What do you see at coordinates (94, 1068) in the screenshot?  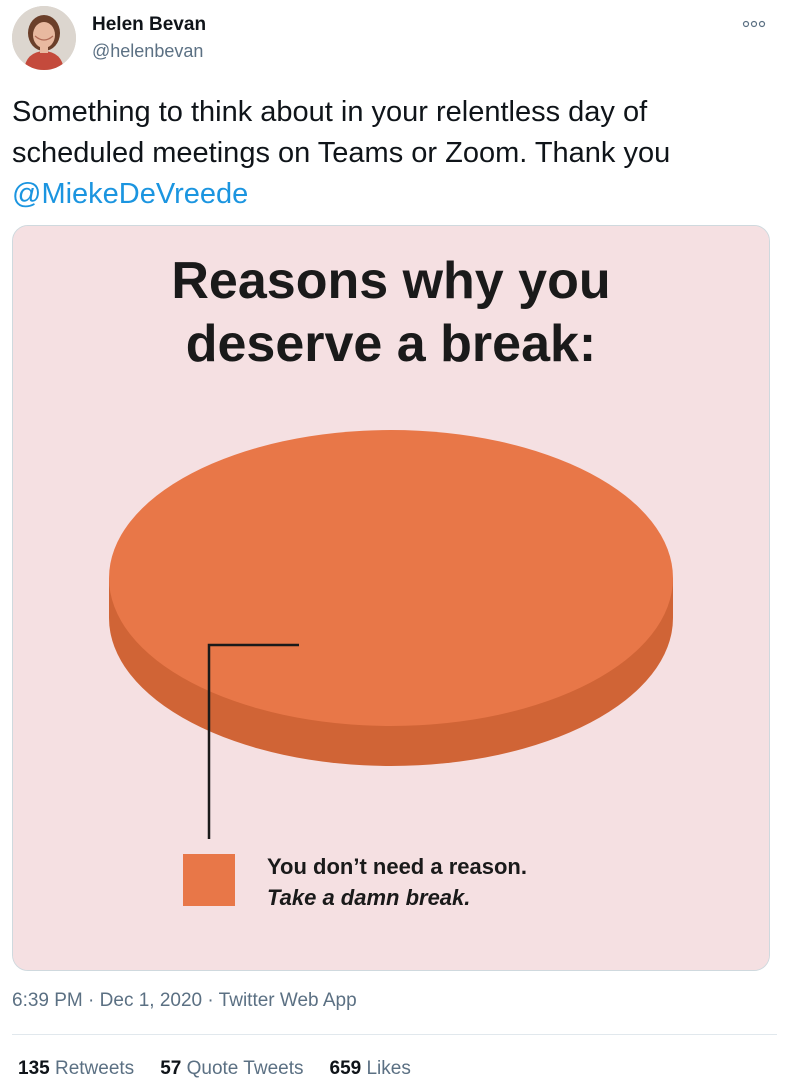 I see `retweets-label: Retweets` at bounding box center [94, 1068].